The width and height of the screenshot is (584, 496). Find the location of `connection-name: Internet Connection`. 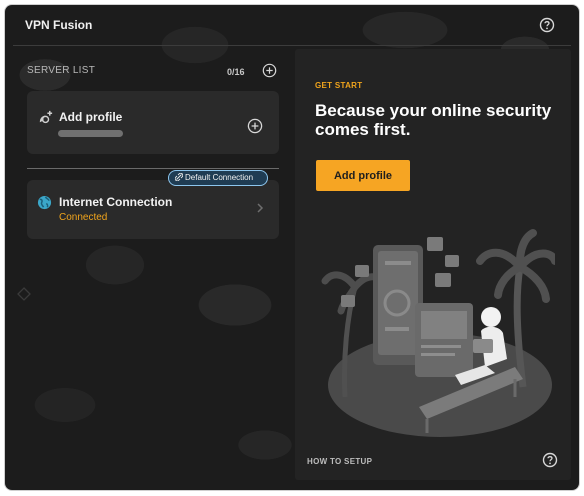

connection-name: Internet Connection is located at coordinates (116, 202).